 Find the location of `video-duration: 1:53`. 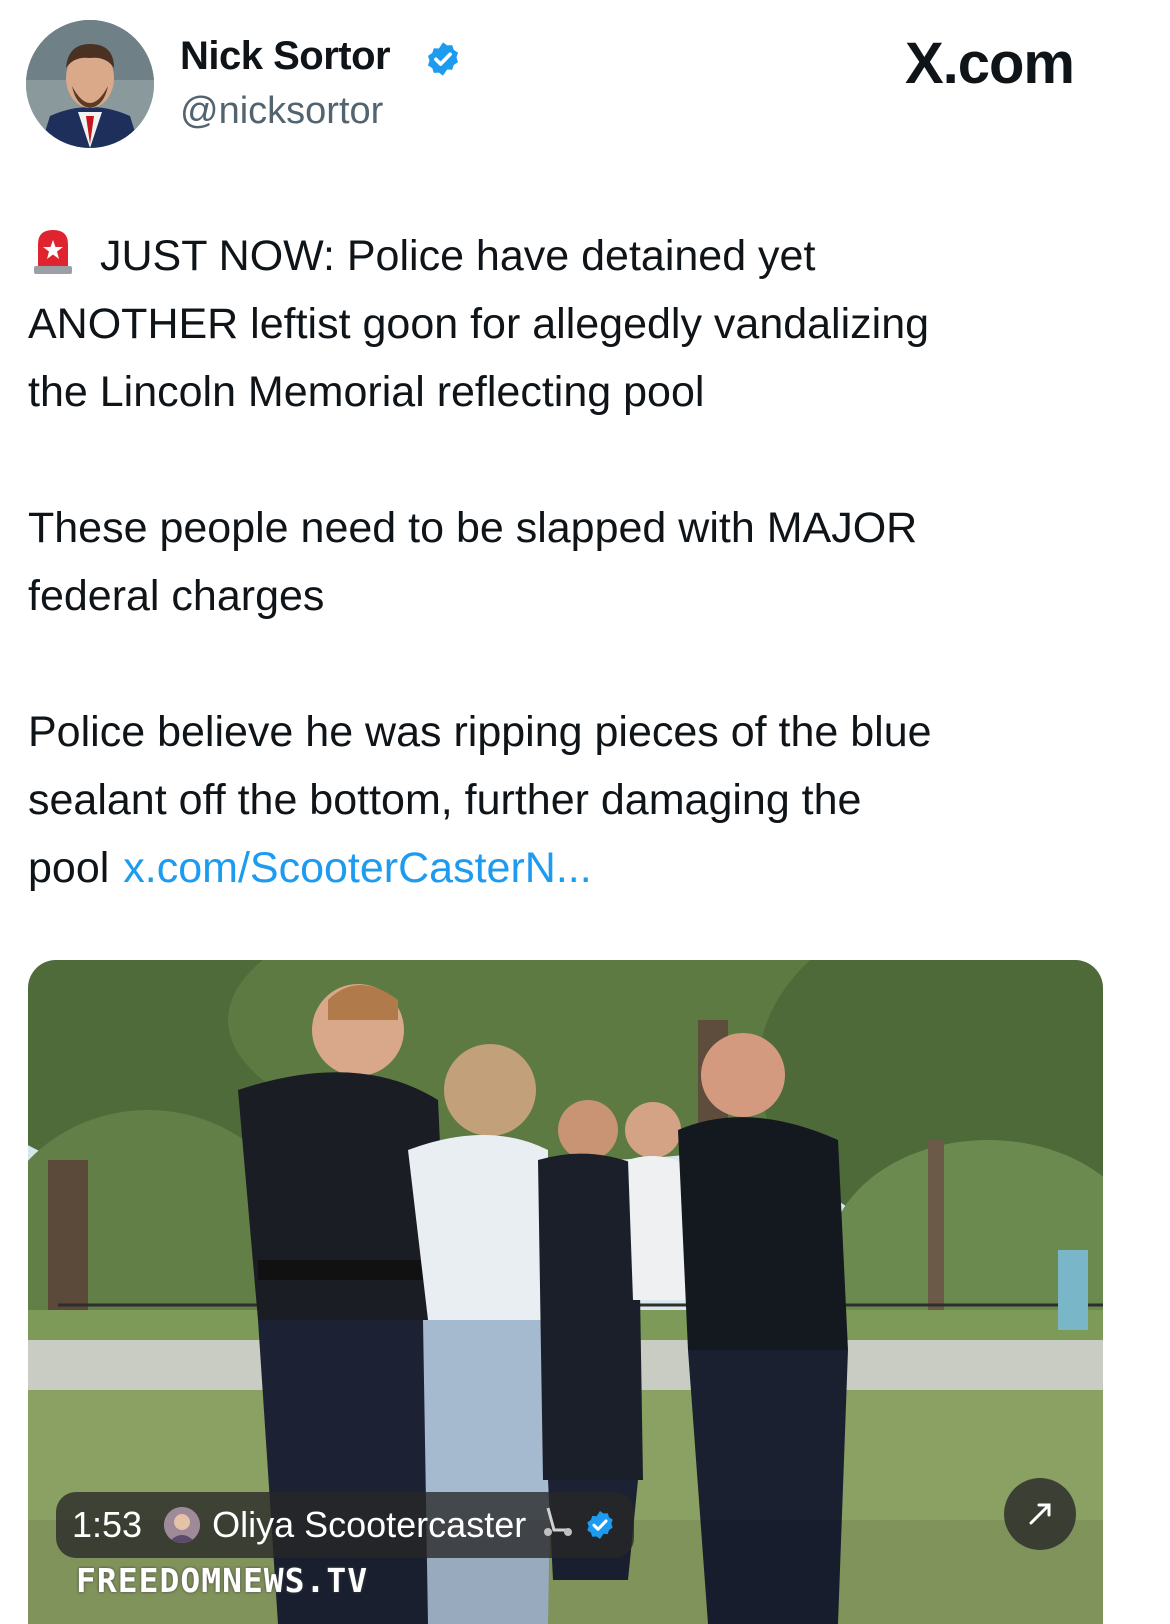

video-duration: 1:53 is located at coordinates (107, 1524).